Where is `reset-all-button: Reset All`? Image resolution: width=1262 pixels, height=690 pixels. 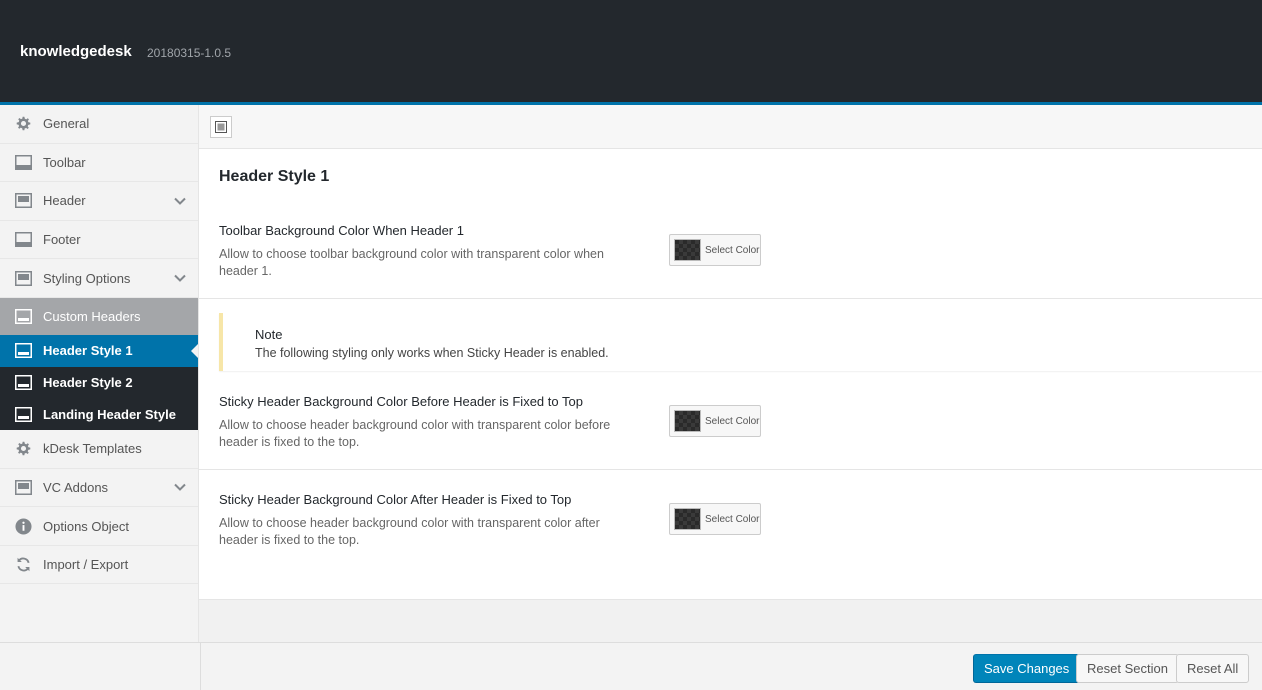
reset-all-button: Reset All is located at coordinates (1213, 668).